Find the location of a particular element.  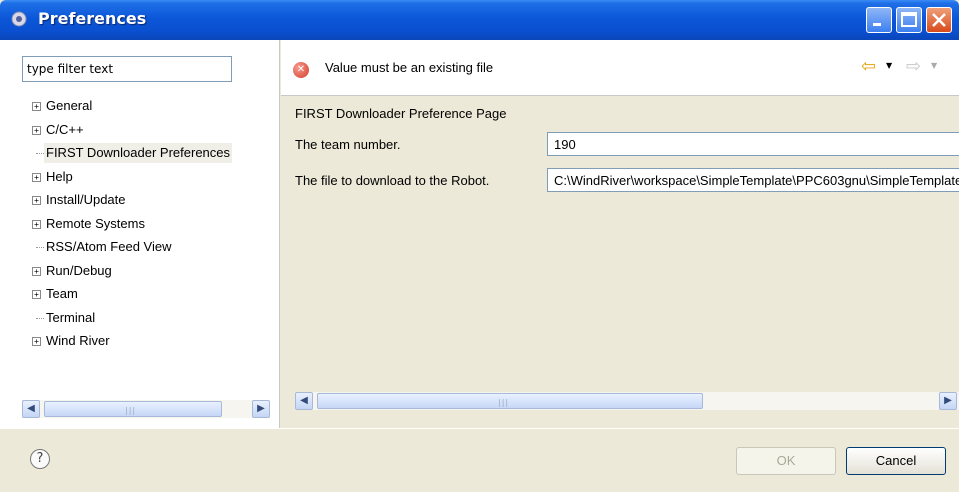

forward-dropdown-icon: ▼ is located at coordinates (934, 65).